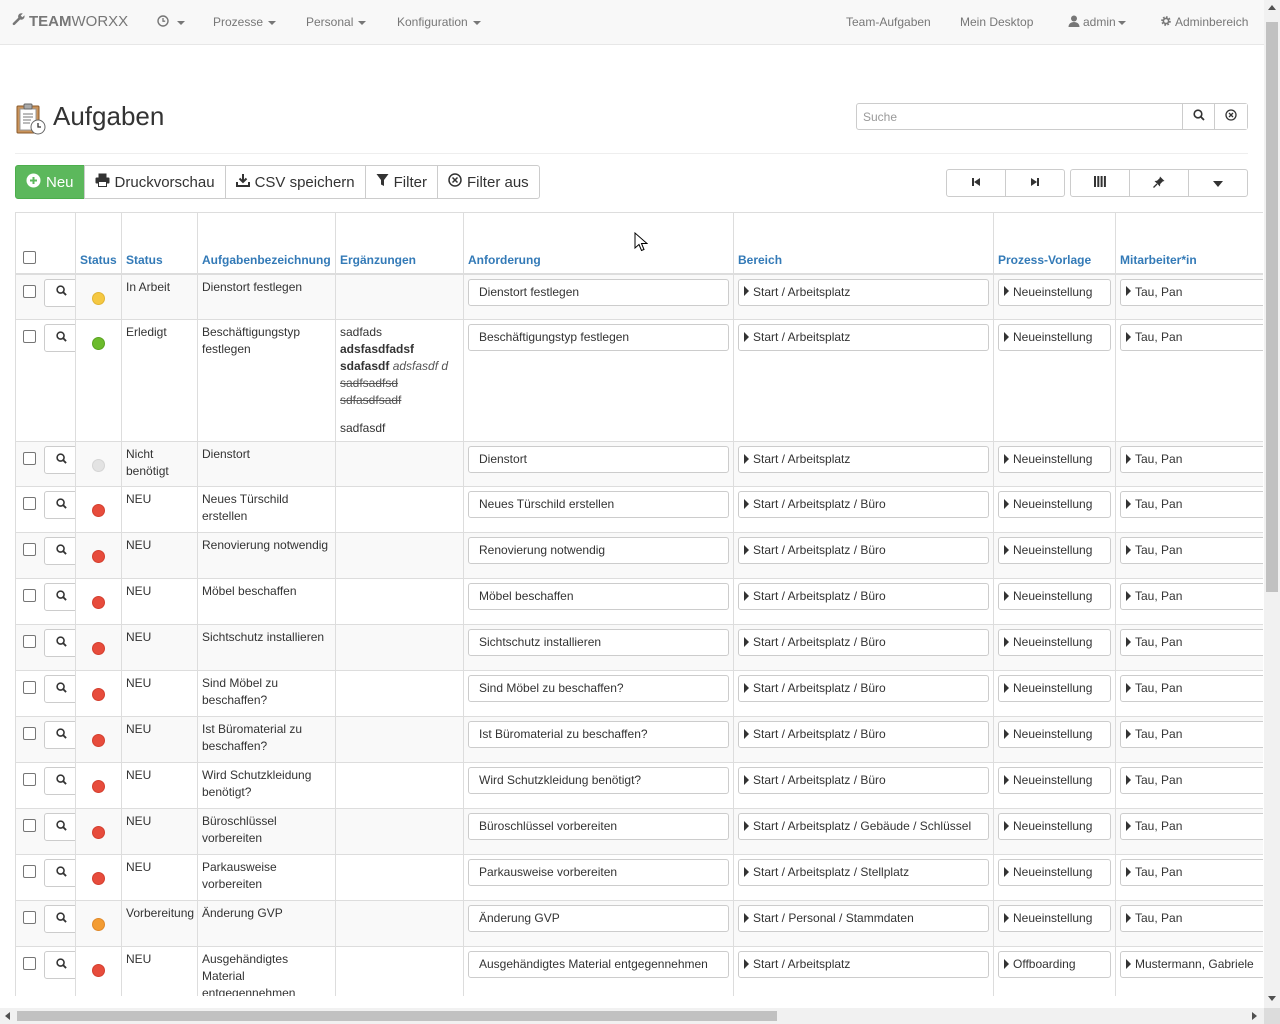 The image size is (1280, 1024). Describe the element at coordinates (488, 182) in the screenshot. I see `filter-off-button: Filter aus` at that location.